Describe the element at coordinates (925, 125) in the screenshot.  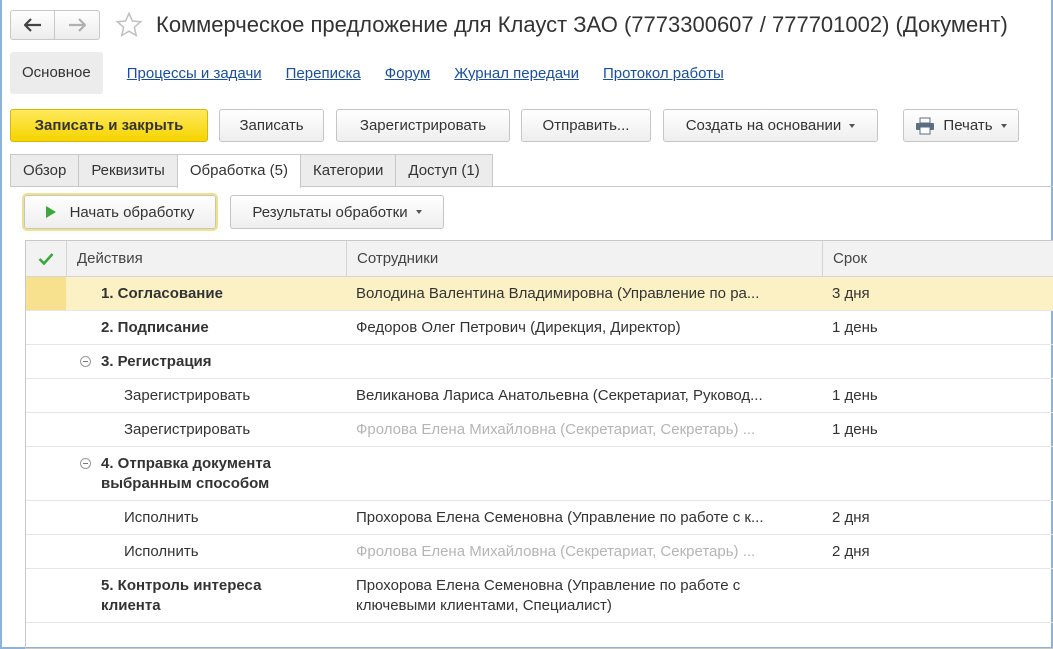
I see `printer-icon` at that location.